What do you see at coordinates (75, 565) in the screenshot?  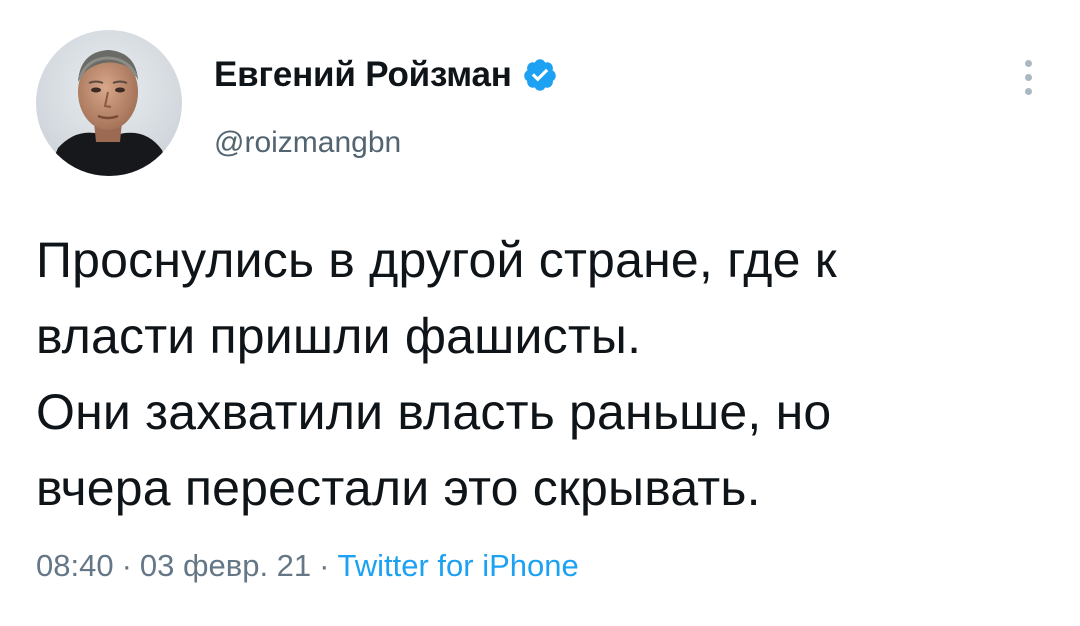 I see `tweet-time: 08:40` at bounding box center [75, 565].